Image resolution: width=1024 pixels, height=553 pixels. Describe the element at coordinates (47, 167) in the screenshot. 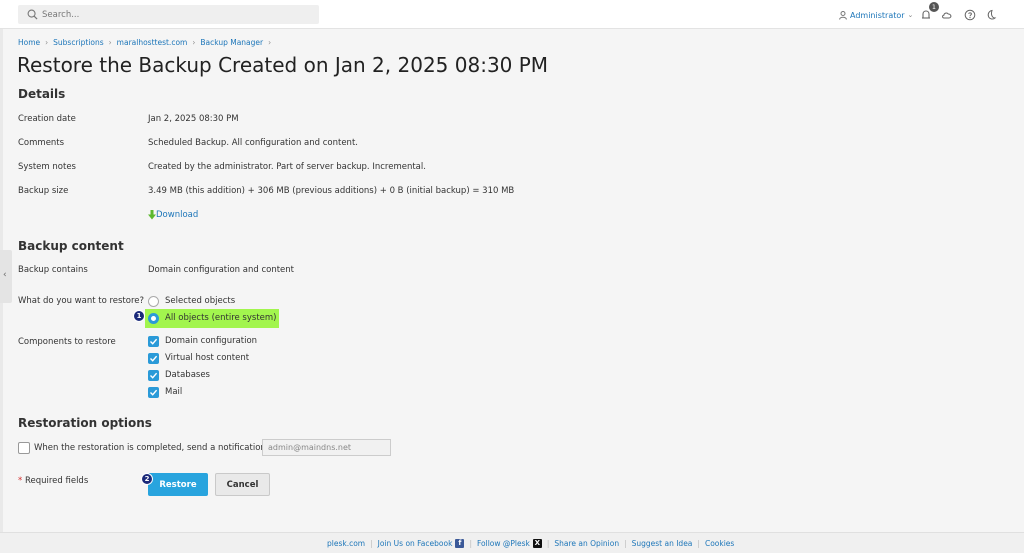

I see `system-notes-label: System notes` at that location.